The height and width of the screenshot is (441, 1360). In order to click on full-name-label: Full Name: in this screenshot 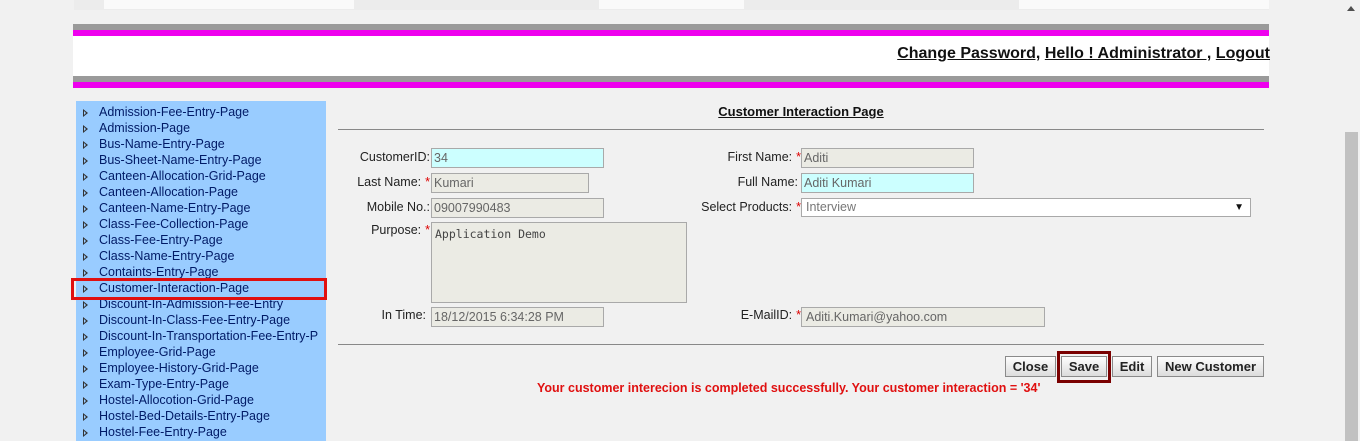, I will do `click(767, 182)`.